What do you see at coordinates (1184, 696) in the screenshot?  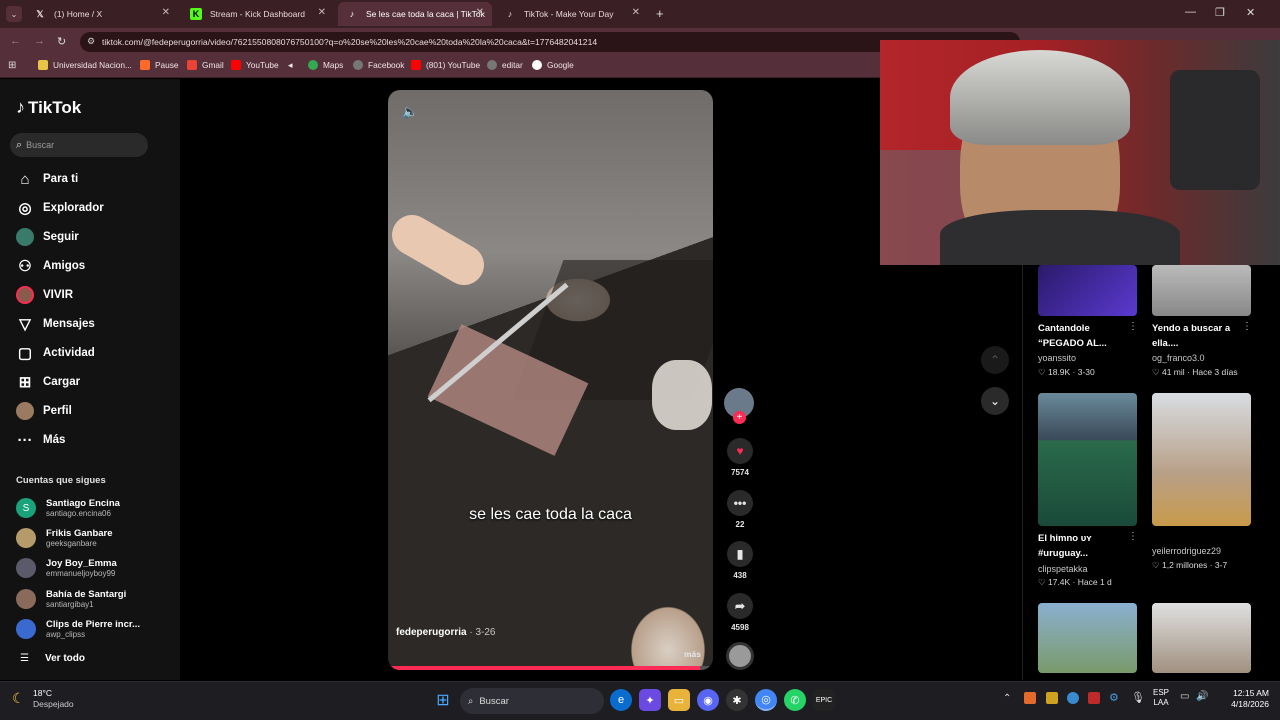 I see `network-icon: ▭` at bounding box center [1184, 696].